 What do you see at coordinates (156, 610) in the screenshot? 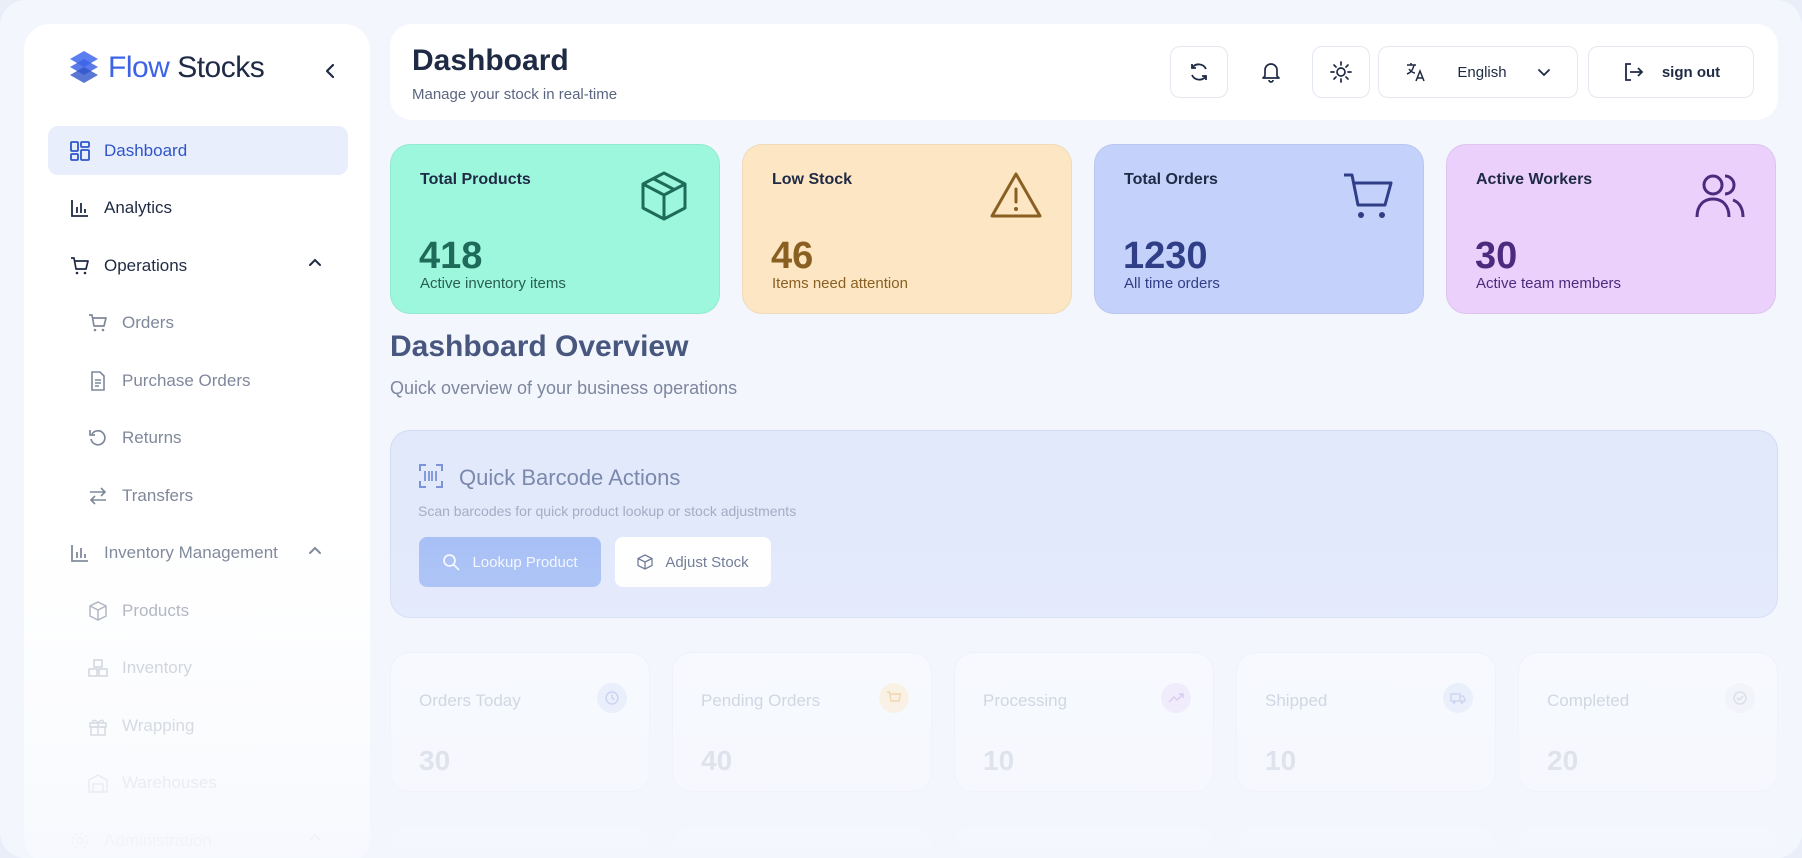
I see `sidebar-item-label: Products` at bounding box center [156, 610].